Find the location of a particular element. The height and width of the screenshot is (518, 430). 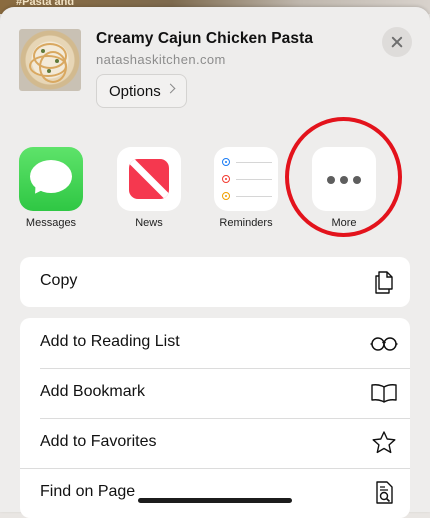

page-domain: natashaskitchen.com is located at coordinates (161, 59).